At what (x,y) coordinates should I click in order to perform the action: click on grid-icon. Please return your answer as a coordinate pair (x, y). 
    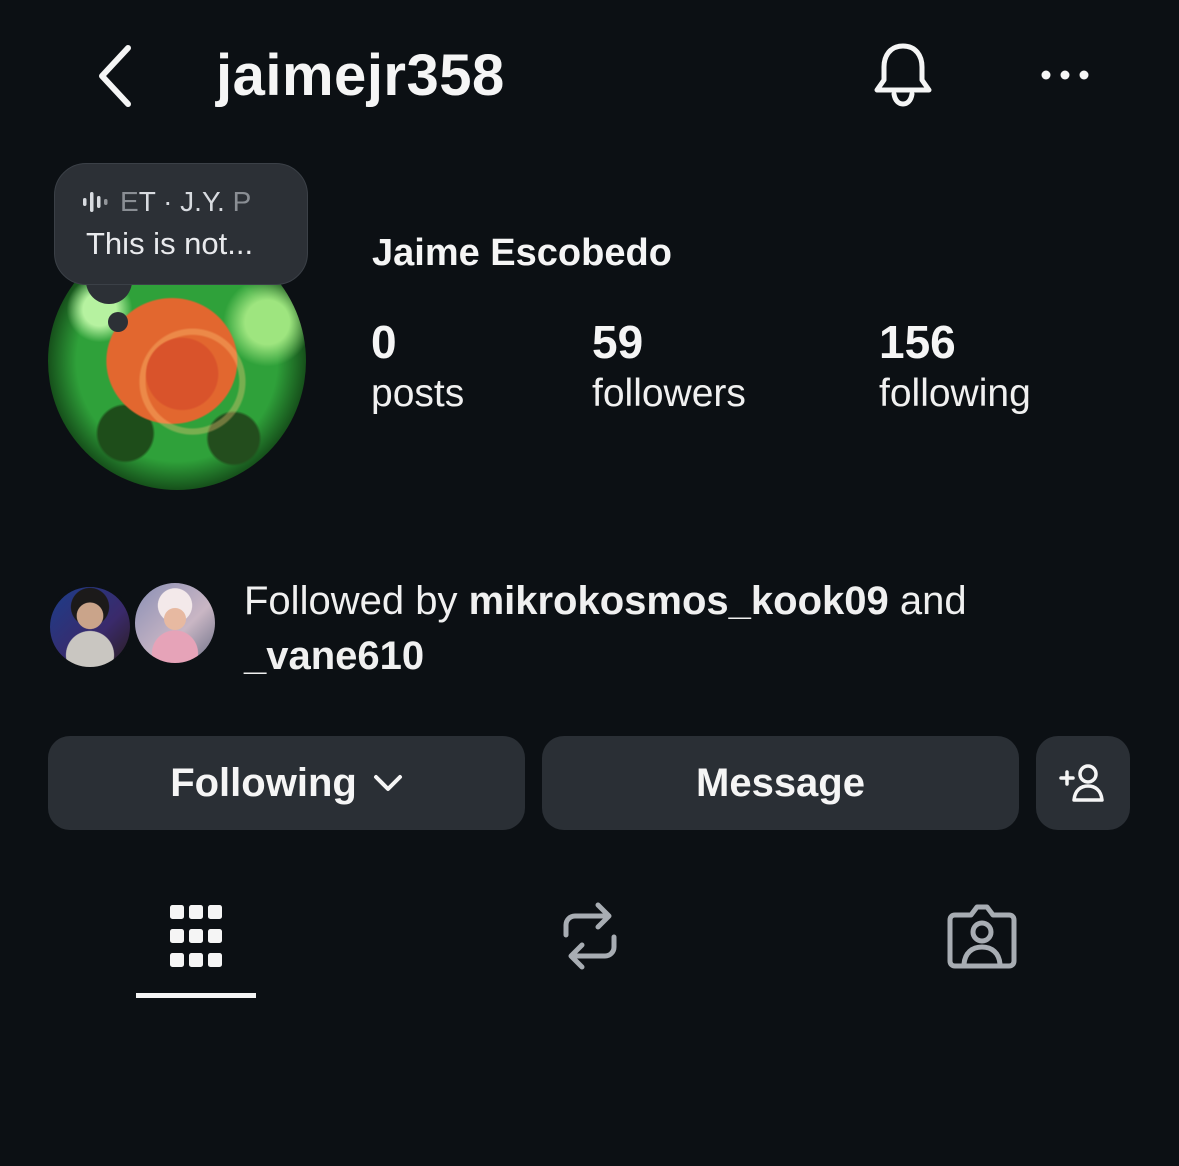
    Looking at the image, I should click on (196, 936).